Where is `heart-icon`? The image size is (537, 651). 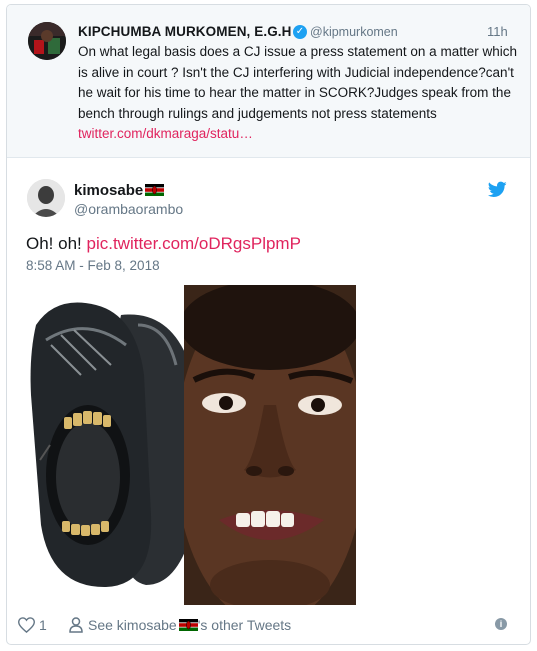 heart-icon is located at coordinates (26, 625).